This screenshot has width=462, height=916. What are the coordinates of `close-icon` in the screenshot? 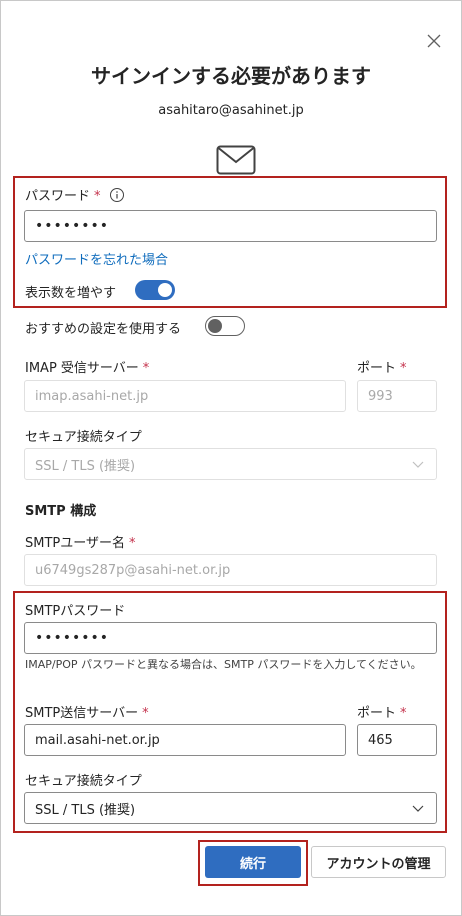 It's located at (434, 41).